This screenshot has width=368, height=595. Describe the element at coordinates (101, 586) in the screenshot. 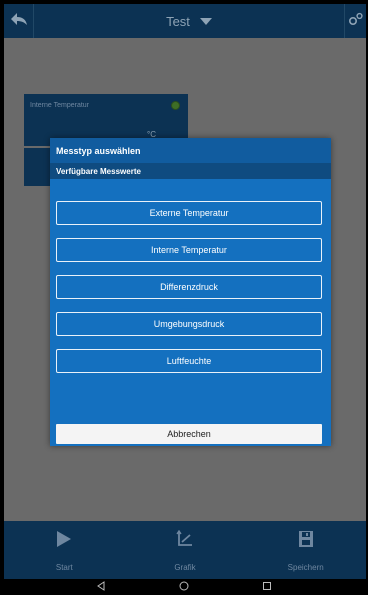

I see `nav-back-icon` at that location.